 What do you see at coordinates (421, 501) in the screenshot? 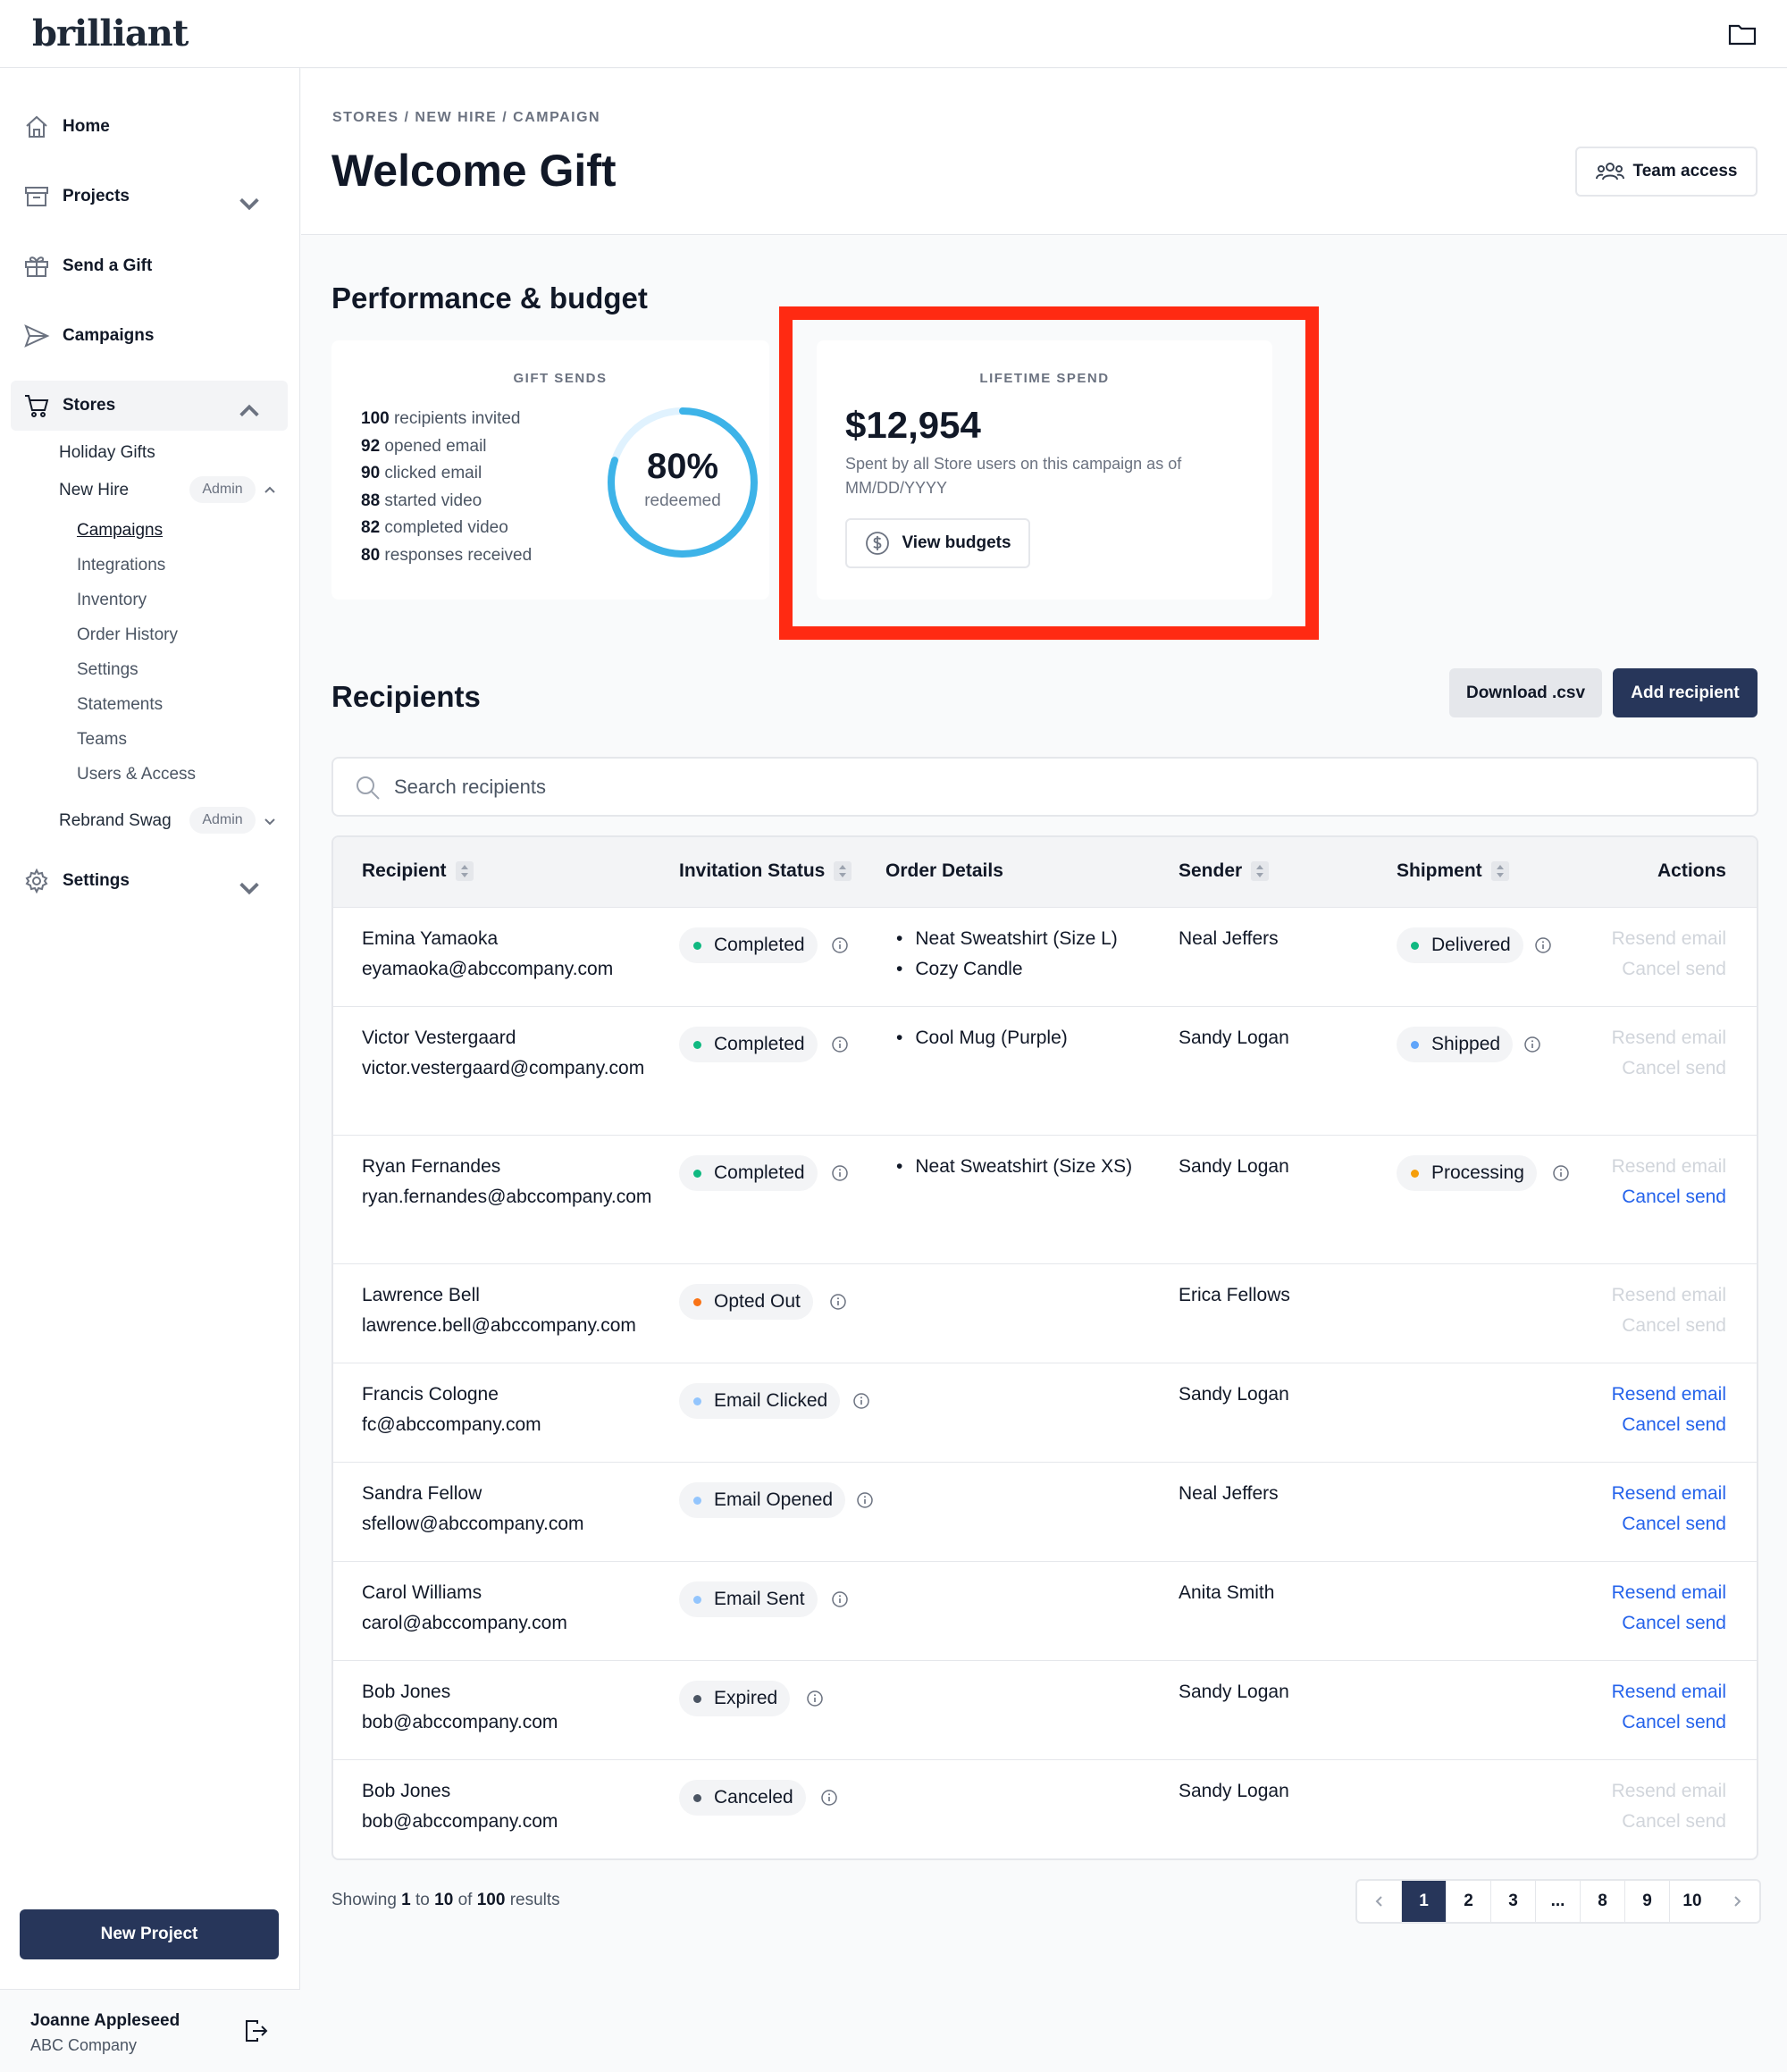
I see `stat-line: 88 started video` at bounding box center [421, 501].